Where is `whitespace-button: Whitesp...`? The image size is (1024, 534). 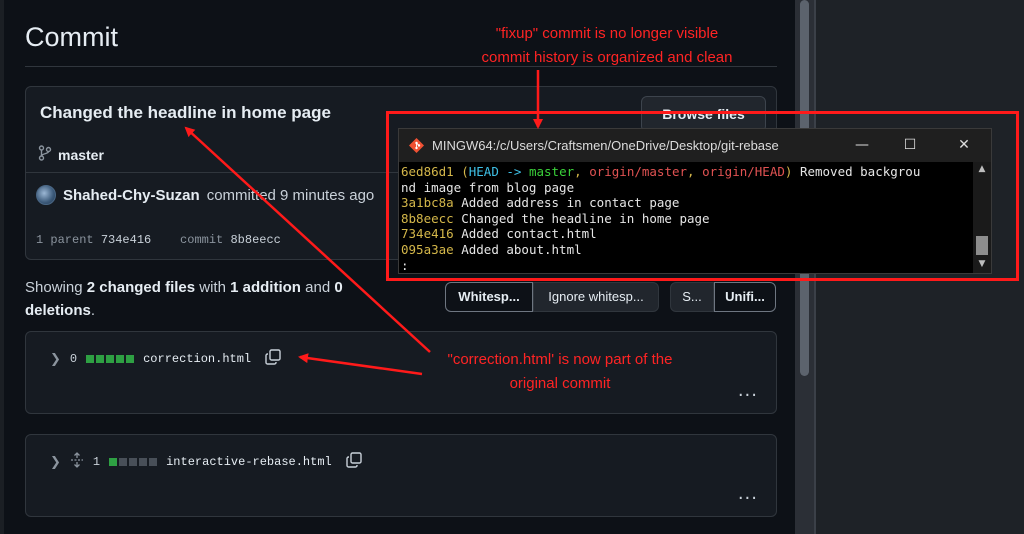
whitespace-button: Whitesp... is located at coordinates (489, 297).